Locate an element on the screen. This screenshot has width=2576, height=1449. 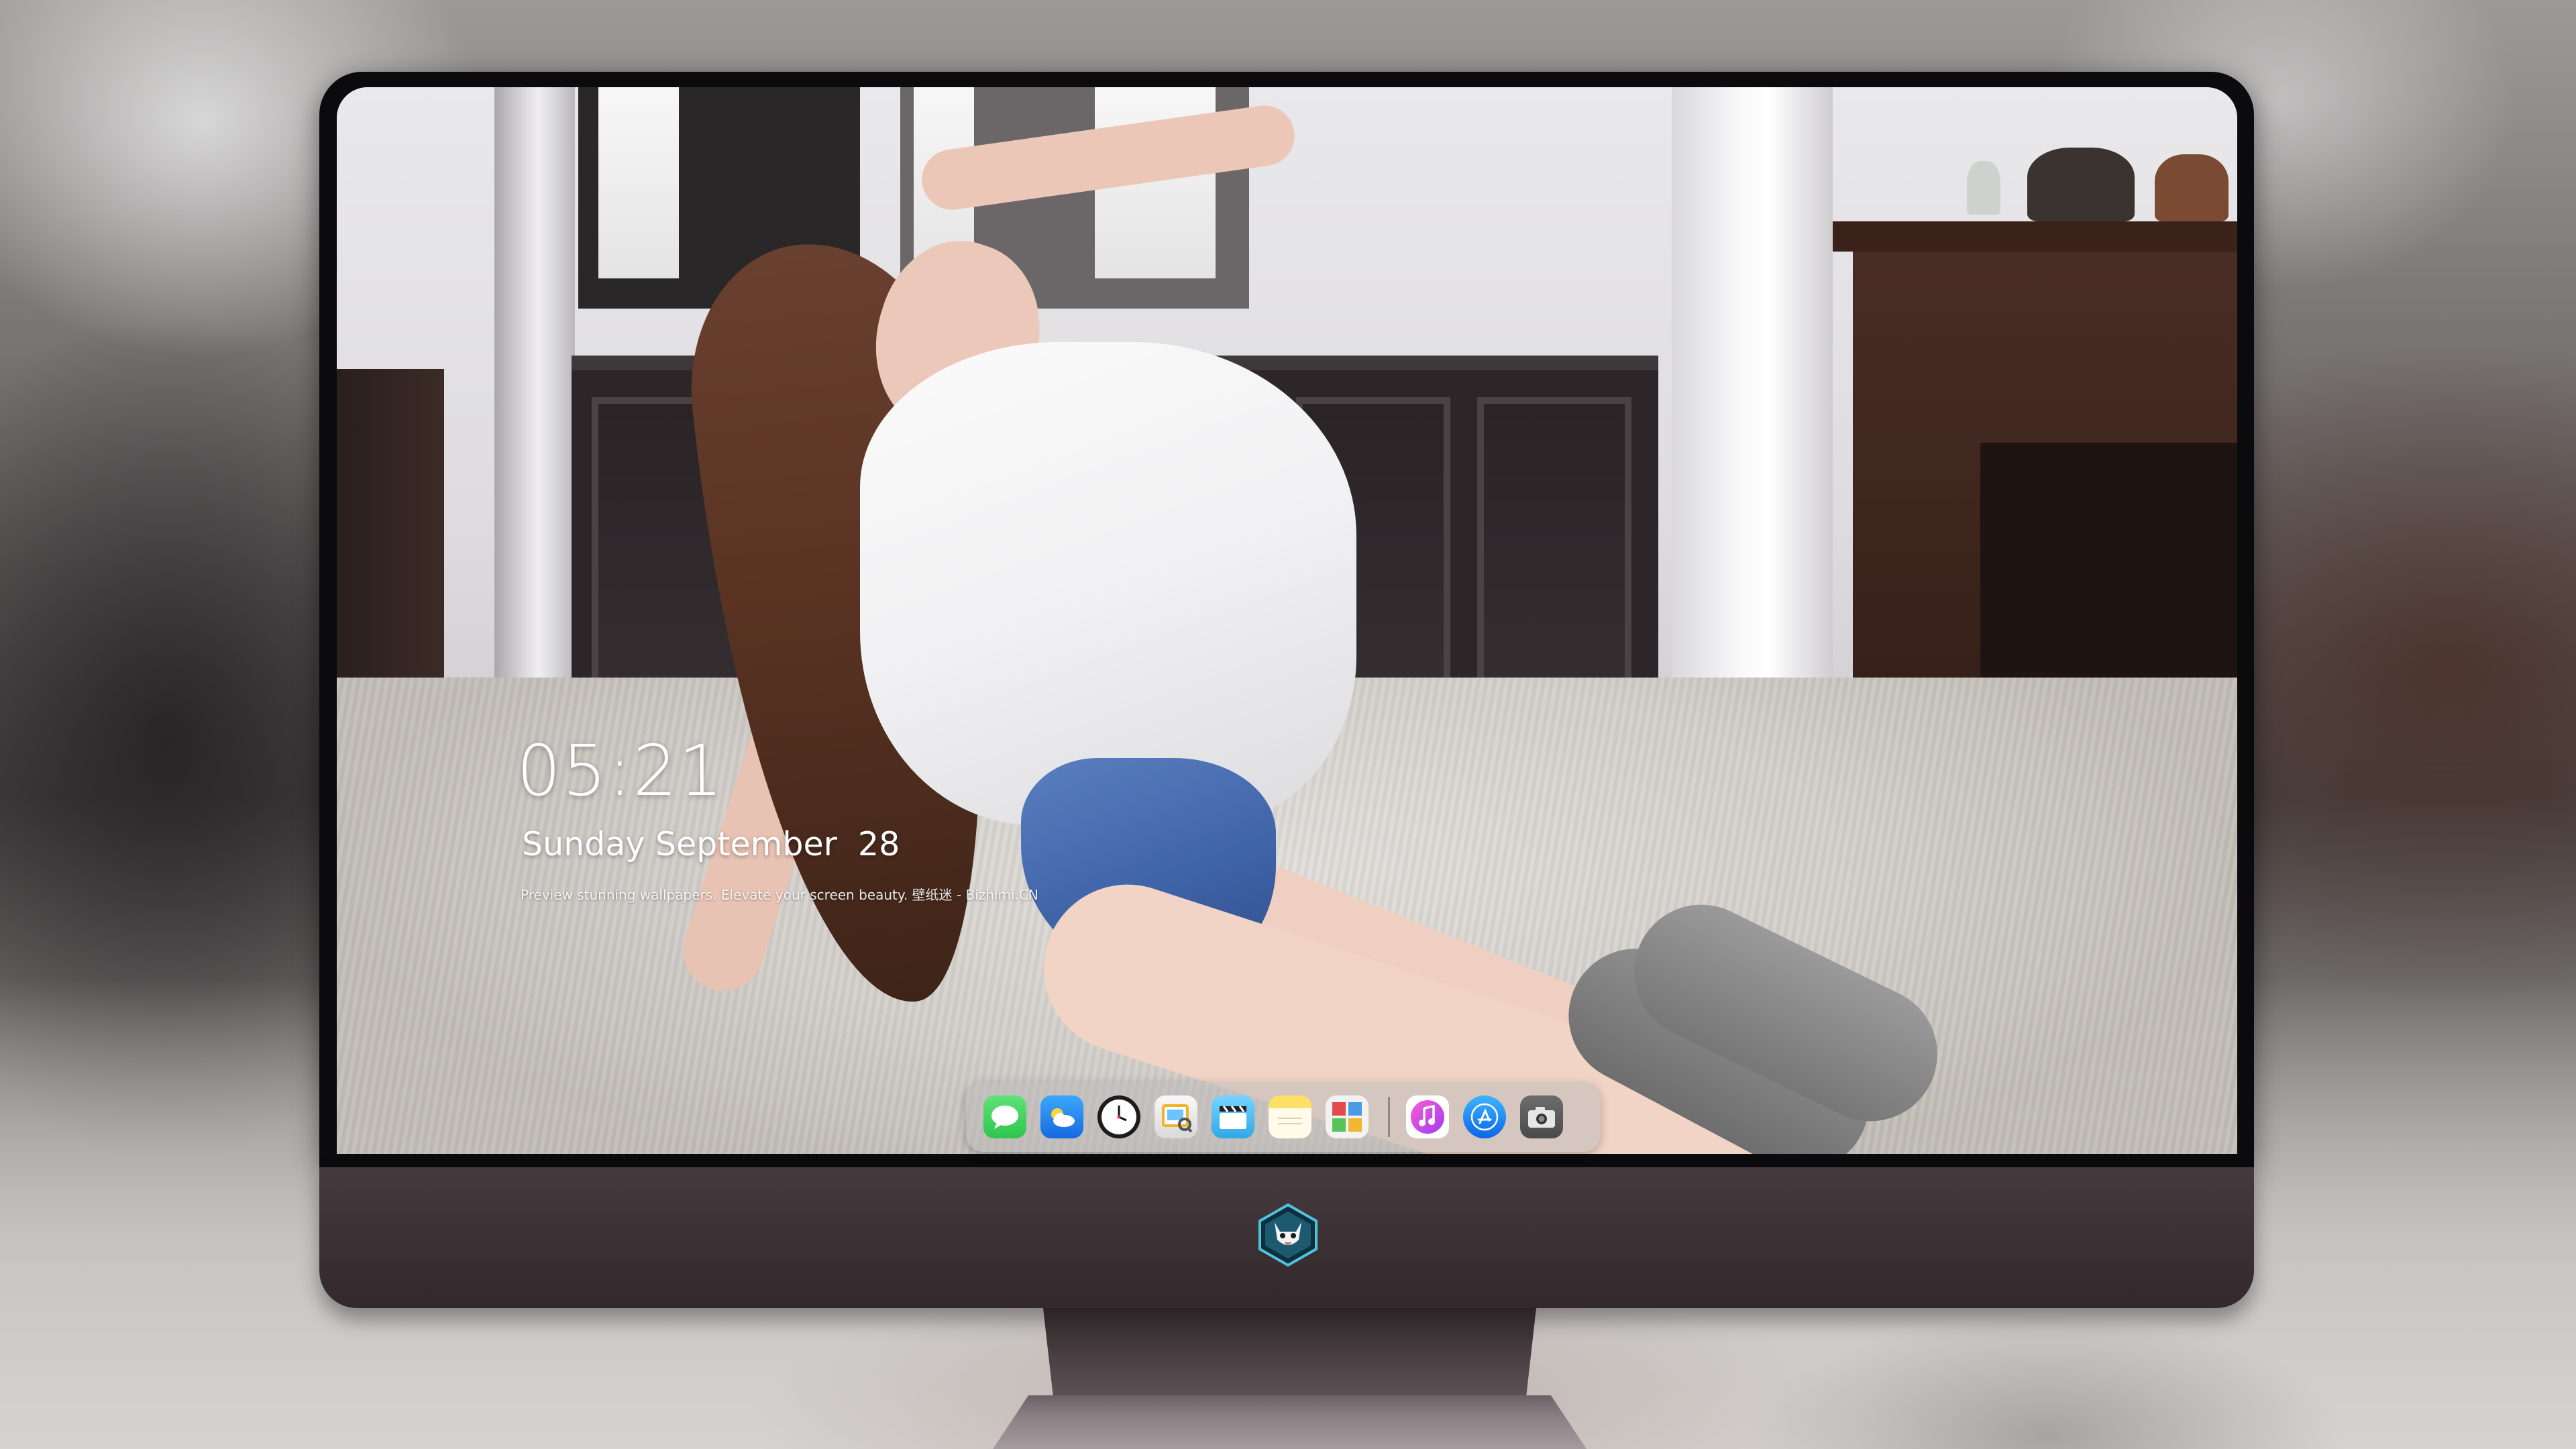
dock-divider is located at coordinates (1389, 1117).